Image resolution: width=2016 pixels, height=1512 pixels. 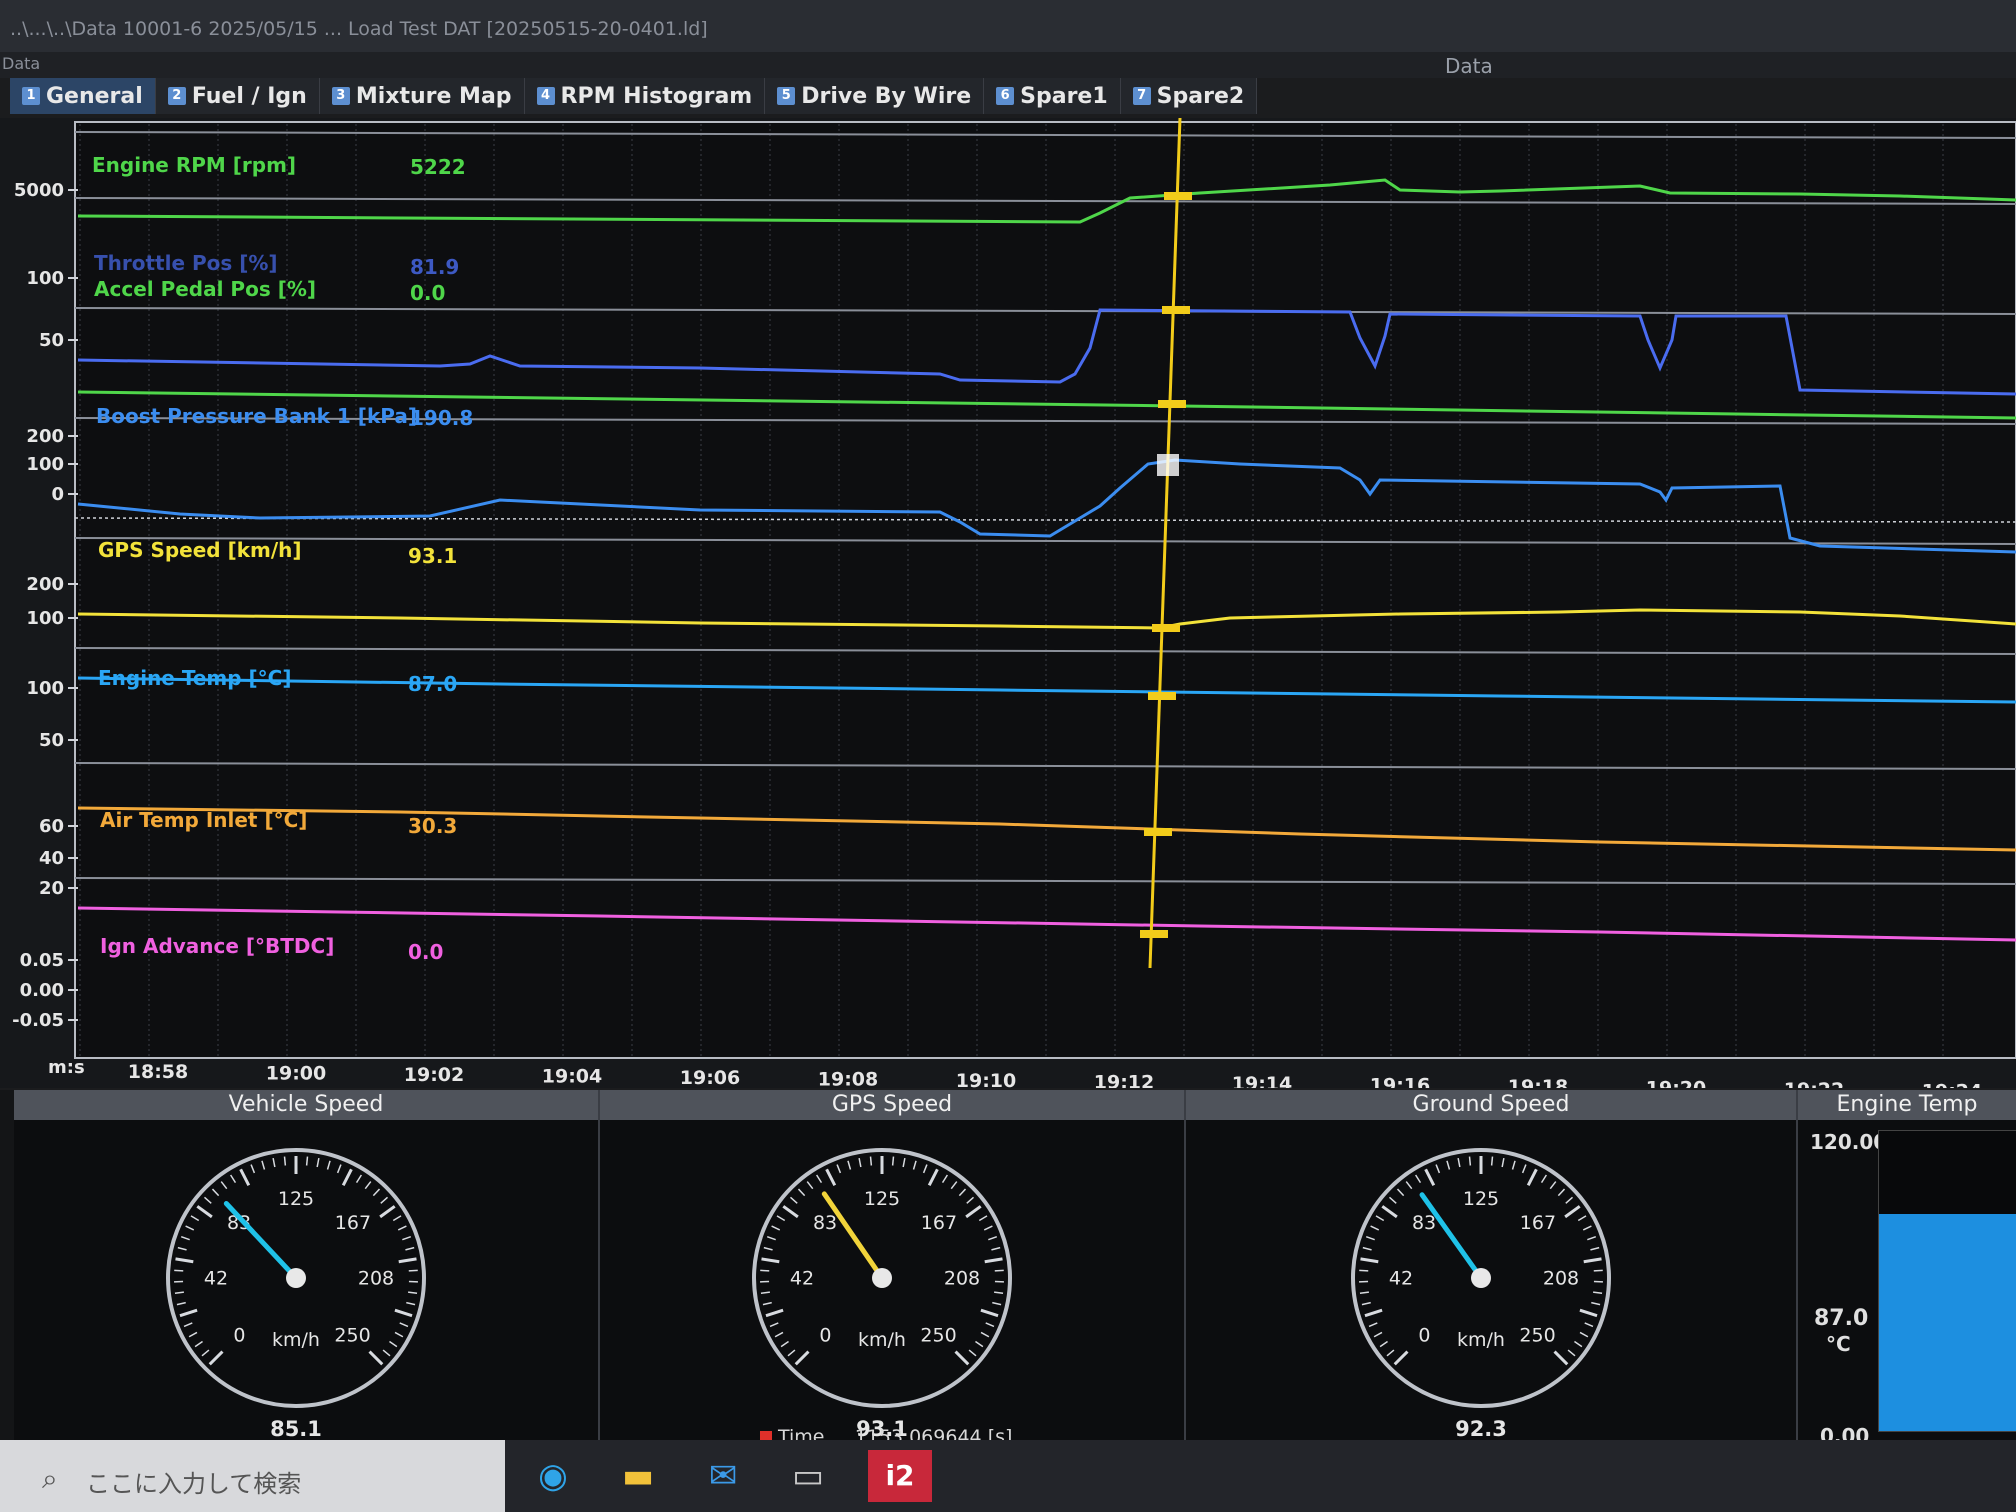 What do you see at coordinates (808, 1476) in the screenshot?
I see `store-icon: ▭` at bounding box center [808, 1476].